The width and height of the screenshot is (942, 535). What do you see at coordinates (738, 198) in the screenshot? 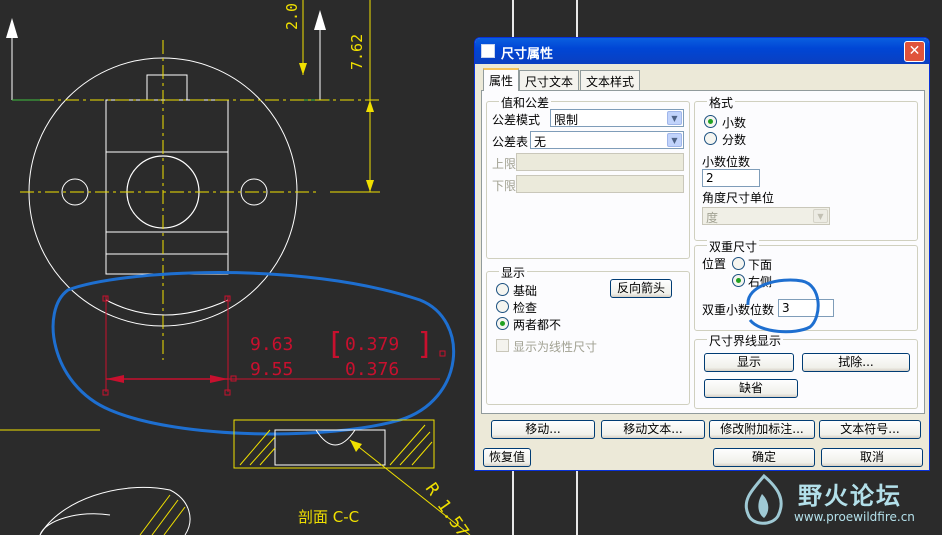
I see `angle-unit-label: 角度尺寸单位` at bounding box center [738, 198].